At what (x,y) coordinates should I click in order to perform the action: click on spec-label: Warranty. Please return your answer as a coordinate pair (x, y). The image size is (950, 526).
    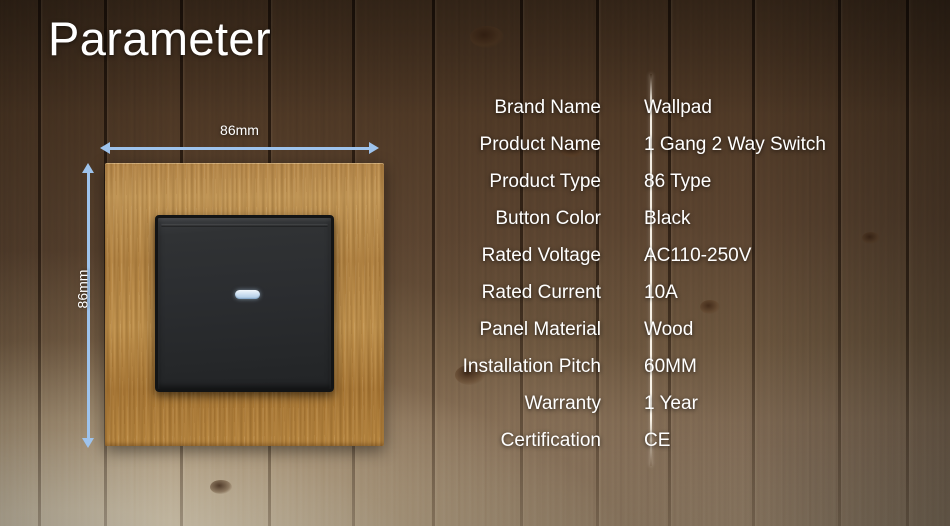
    Looking at the image, I should click on (562, 403).